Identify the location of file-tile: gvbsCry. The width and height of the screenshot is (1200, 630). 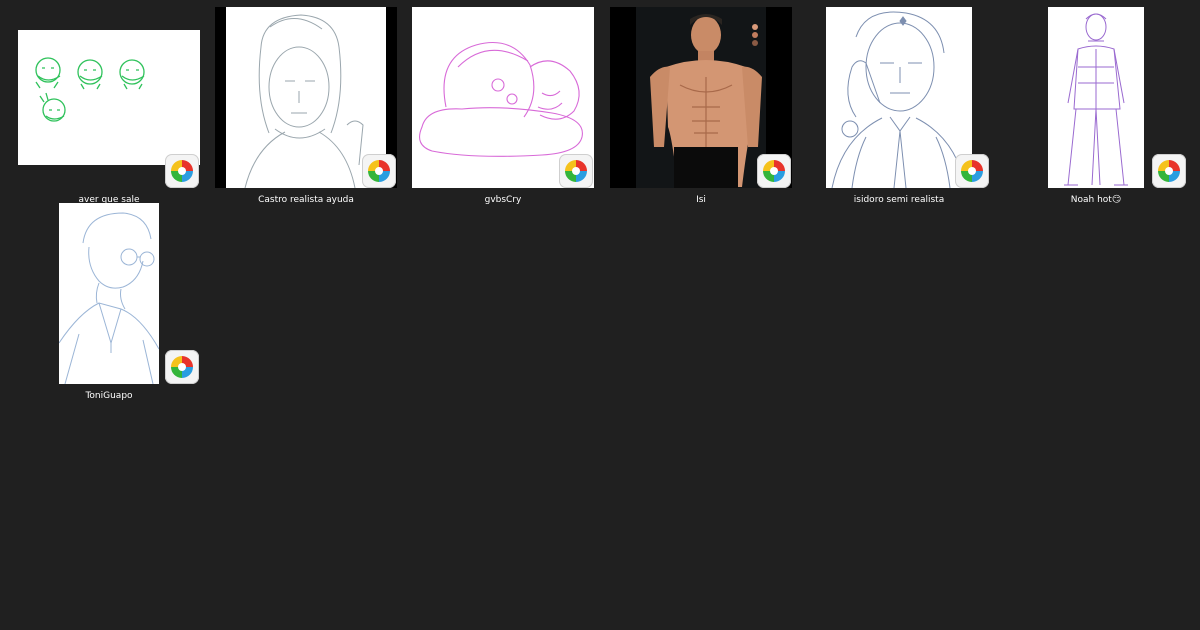
(503, 107).